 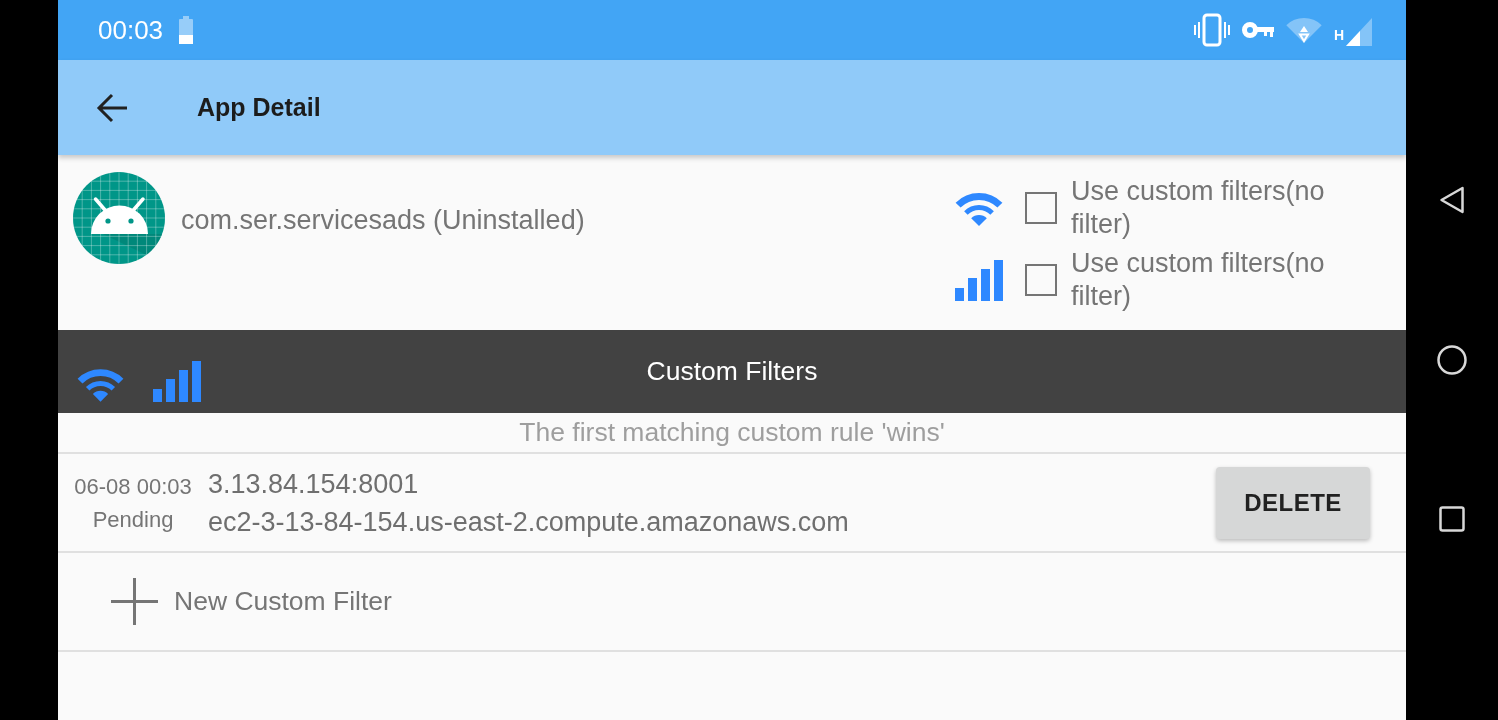 What do you see at coordinates (314, 484) in the screenshot?
I see `rule-address: 3.13.84.154:8001` at bounding box center [314, 484].